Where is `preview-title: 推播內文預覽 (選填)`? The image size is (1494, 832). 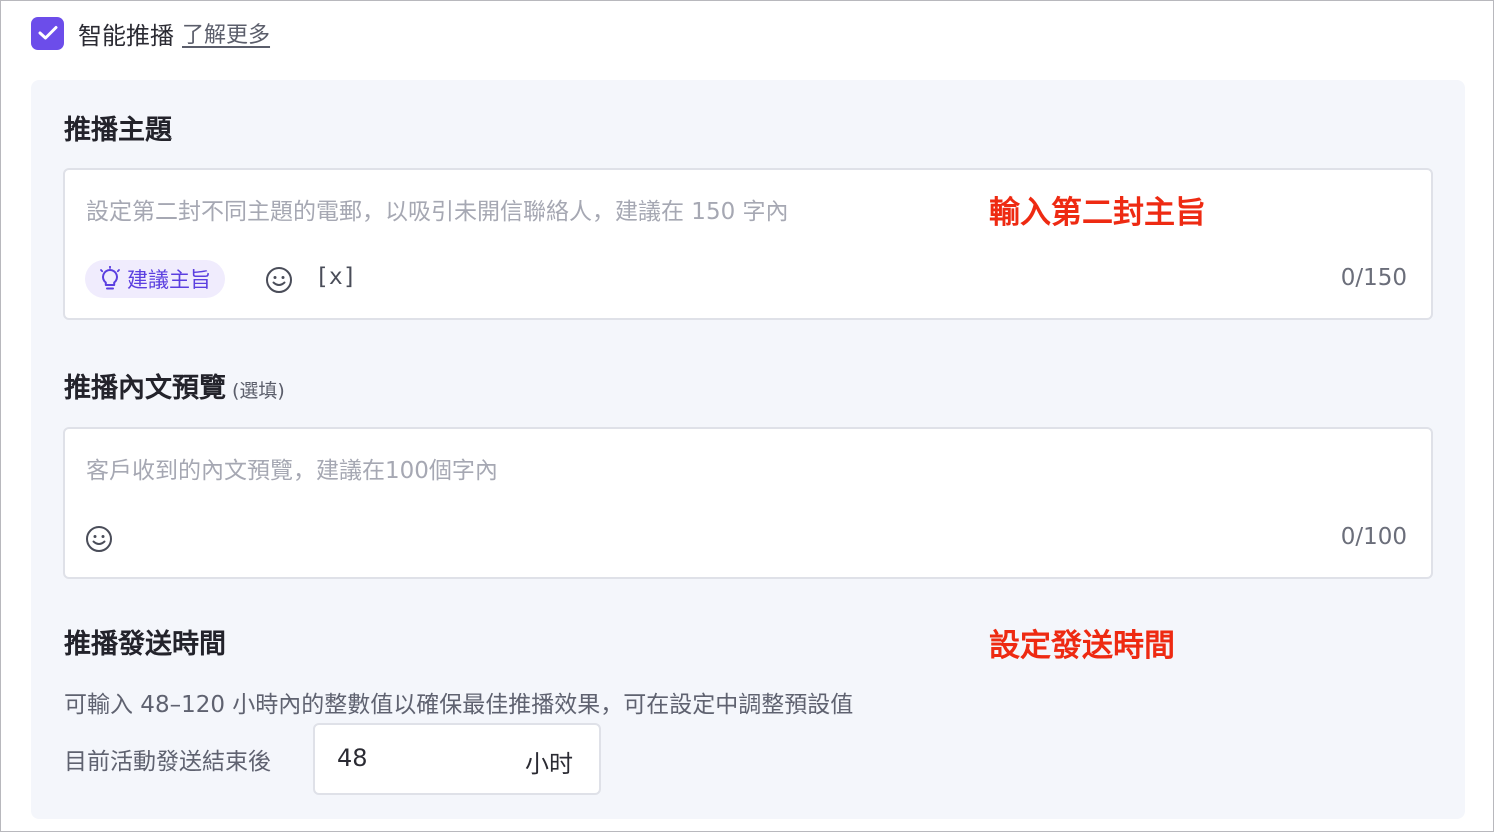 preview-title: 推播內文預覽 (選填) is located at coordinates (174, 385).